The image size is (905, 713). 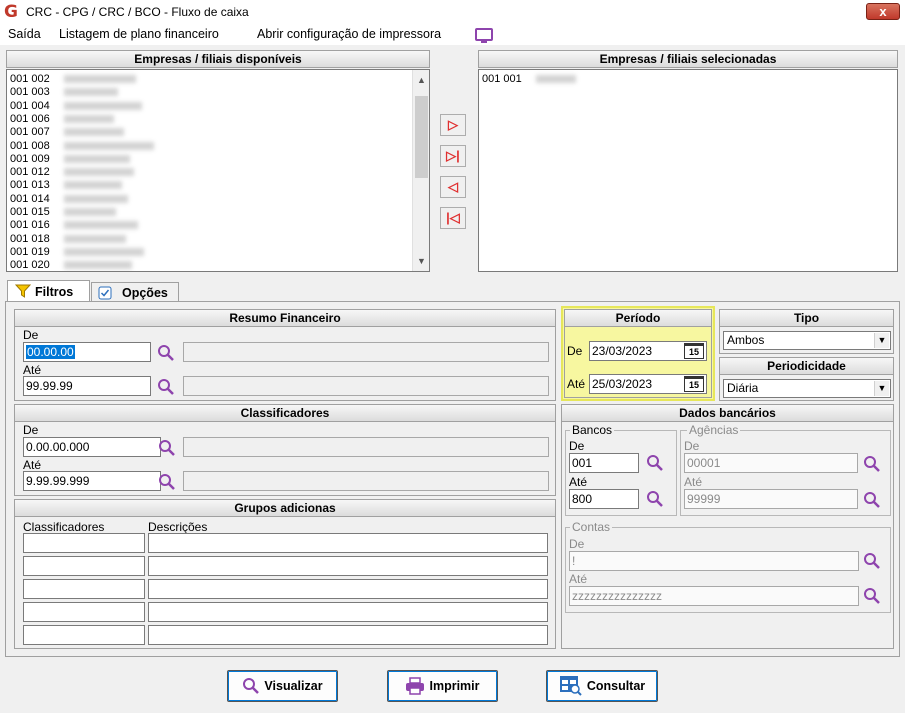 I want to click on contas-de-input: !, so click(x=714, y=561).